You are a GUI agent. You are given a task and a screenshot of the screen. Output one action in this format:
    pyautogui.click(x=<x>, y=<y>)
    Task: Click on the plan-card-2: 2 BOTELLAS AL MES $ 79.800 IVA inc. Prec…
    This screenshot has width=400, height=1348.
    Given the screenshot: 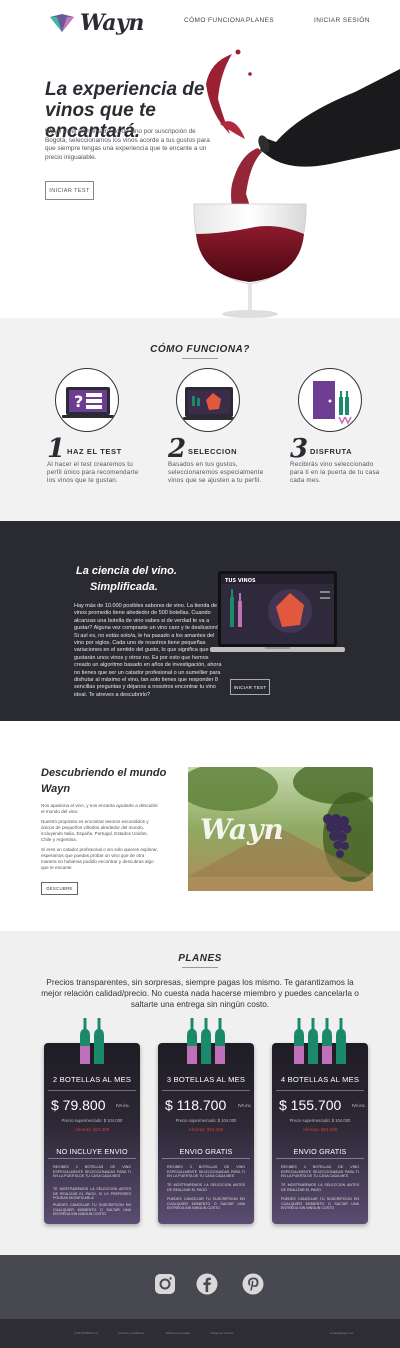 What is the action you would take?
    pyautogui.click(x=92, y=1121)
    